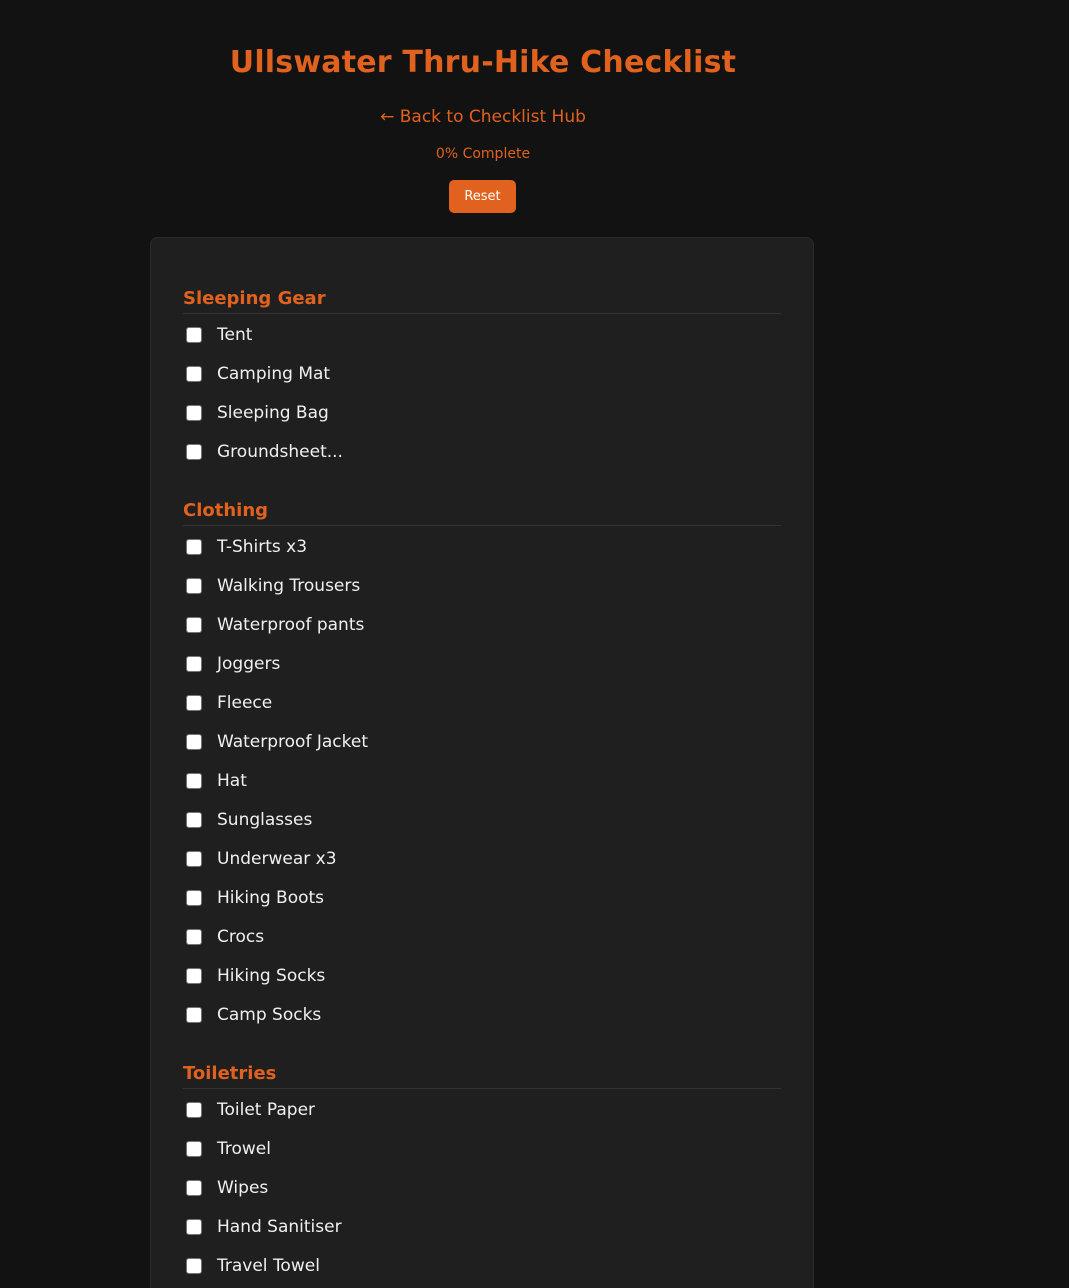 Image resolution: width=1069 pixels, height=1288 pixels. Describe the element at coordinates (482, 300) in the screenshot. I see `section-title: Sleeping Gear` at that location.